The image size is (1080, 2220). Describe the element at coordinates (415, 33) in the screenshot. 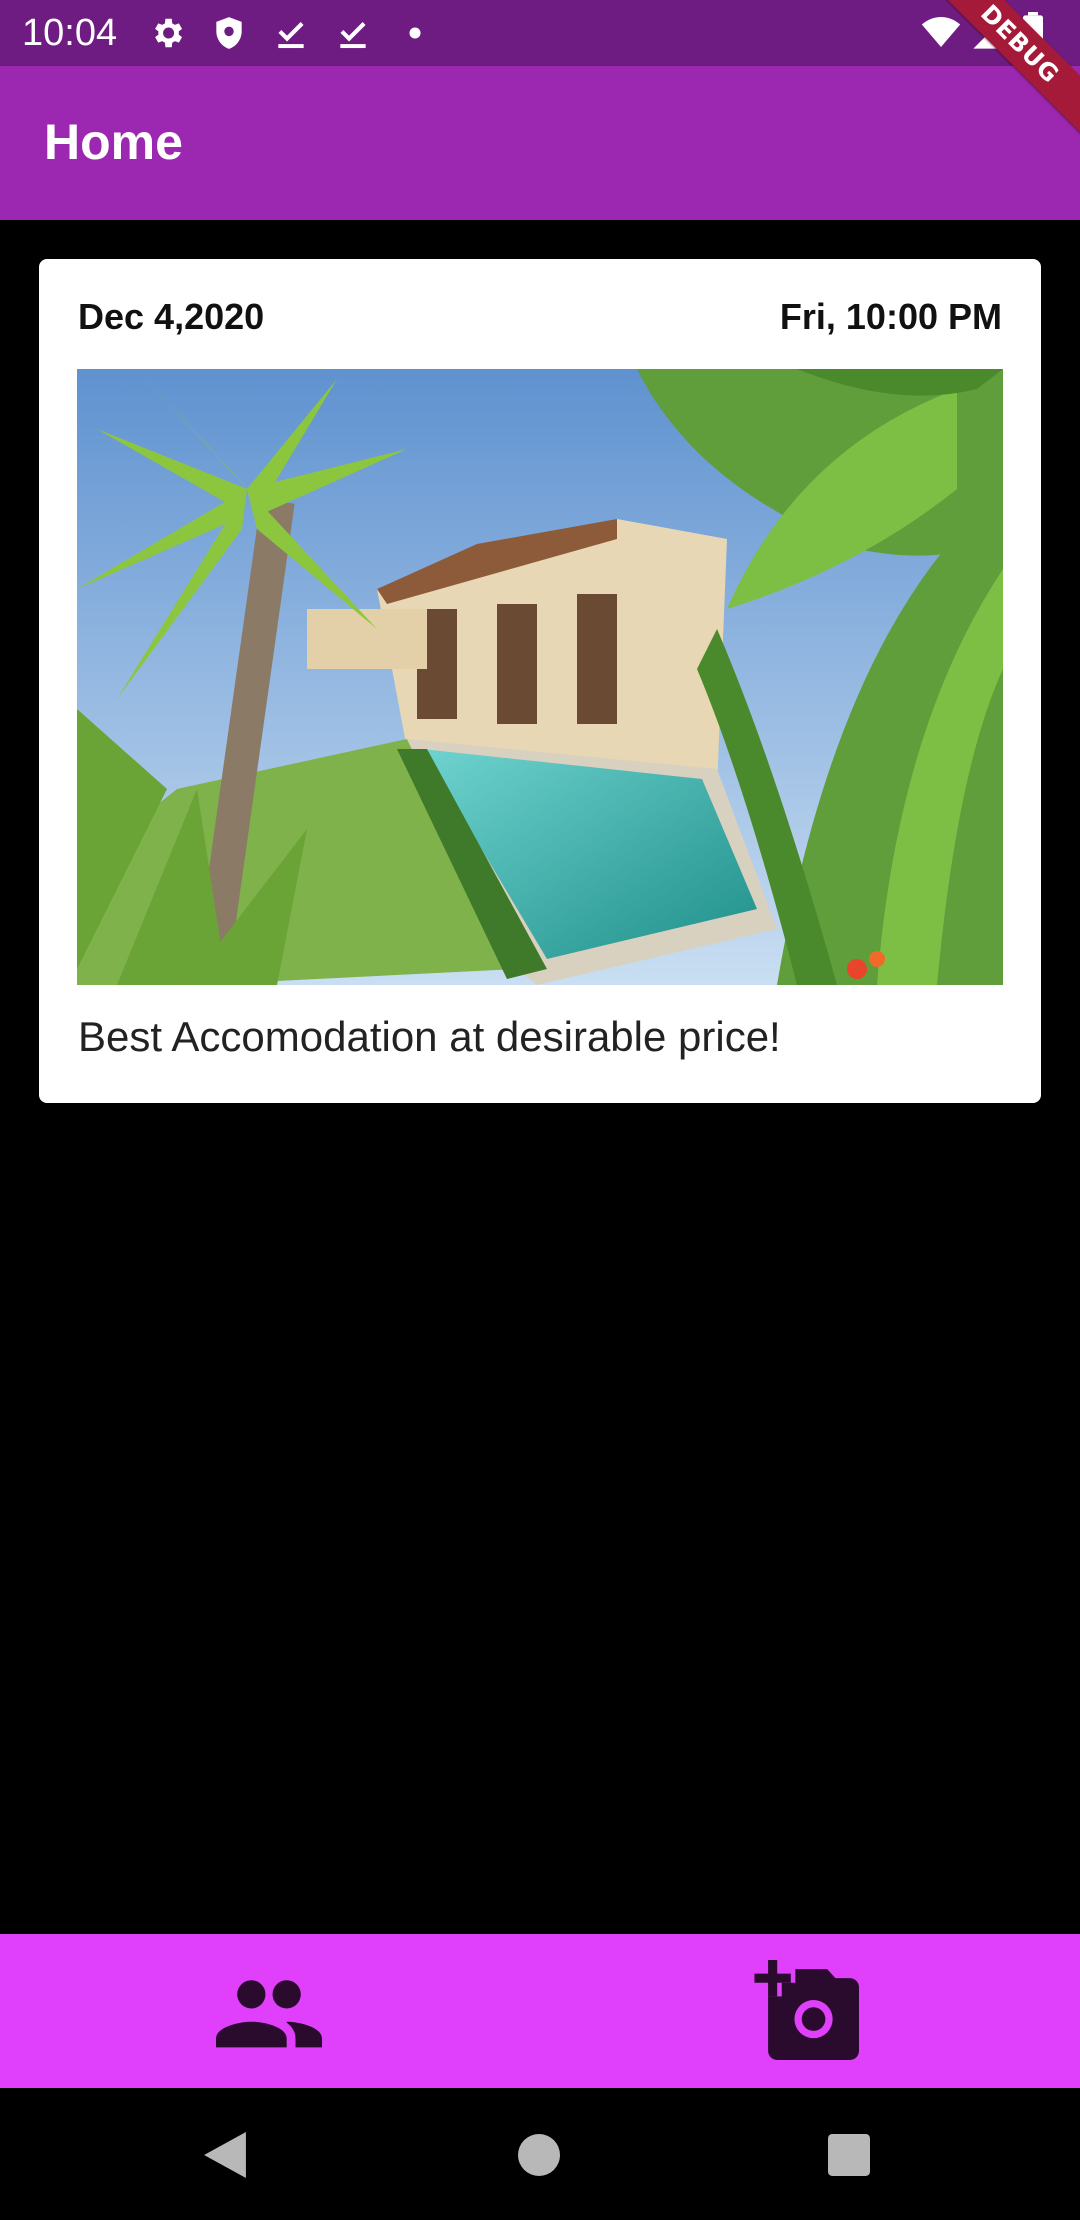

I see `dot-icon` at that location.